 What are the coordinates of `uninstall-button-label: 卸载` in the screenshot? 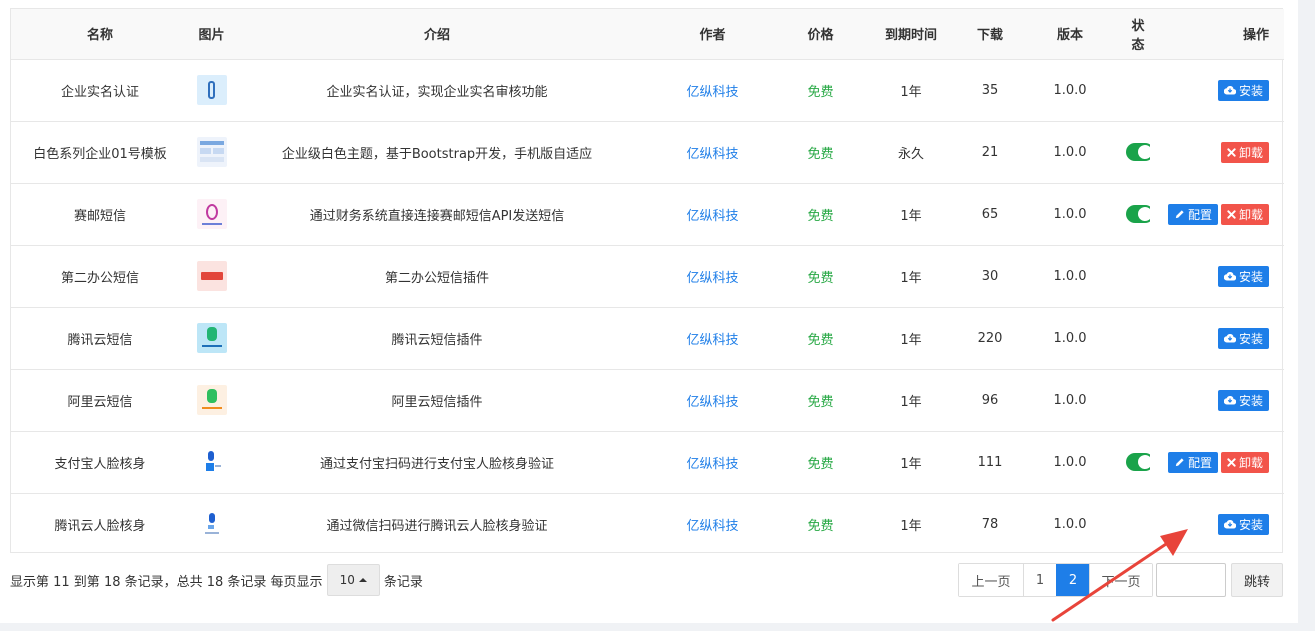 It's located at (1250, 214).